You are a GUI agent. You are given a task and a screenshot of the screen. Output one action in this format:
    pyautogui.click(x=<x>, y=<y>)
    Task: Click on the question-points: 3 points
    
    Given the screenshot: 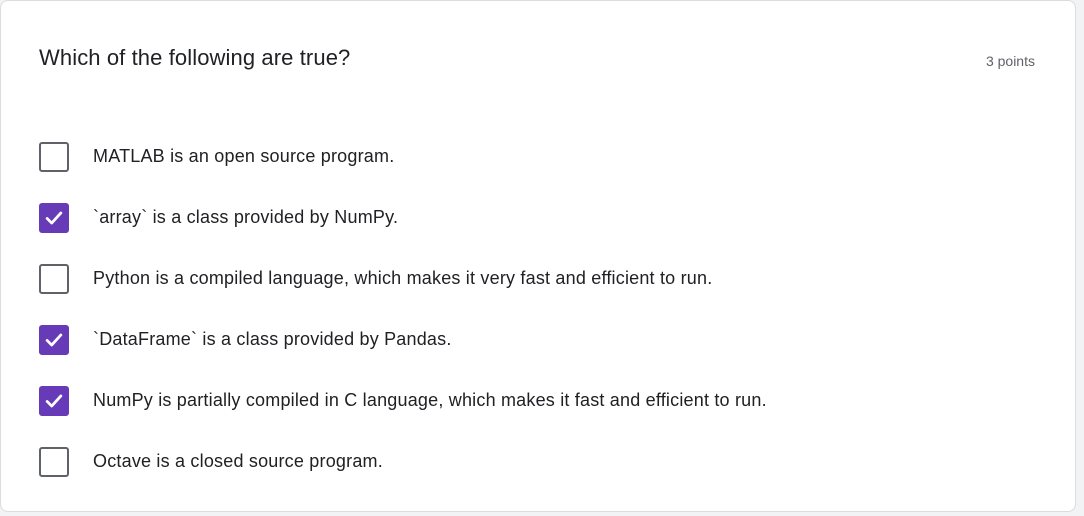 What is the action you would take?
    pyautogui.click(x=1010, y=61)
    